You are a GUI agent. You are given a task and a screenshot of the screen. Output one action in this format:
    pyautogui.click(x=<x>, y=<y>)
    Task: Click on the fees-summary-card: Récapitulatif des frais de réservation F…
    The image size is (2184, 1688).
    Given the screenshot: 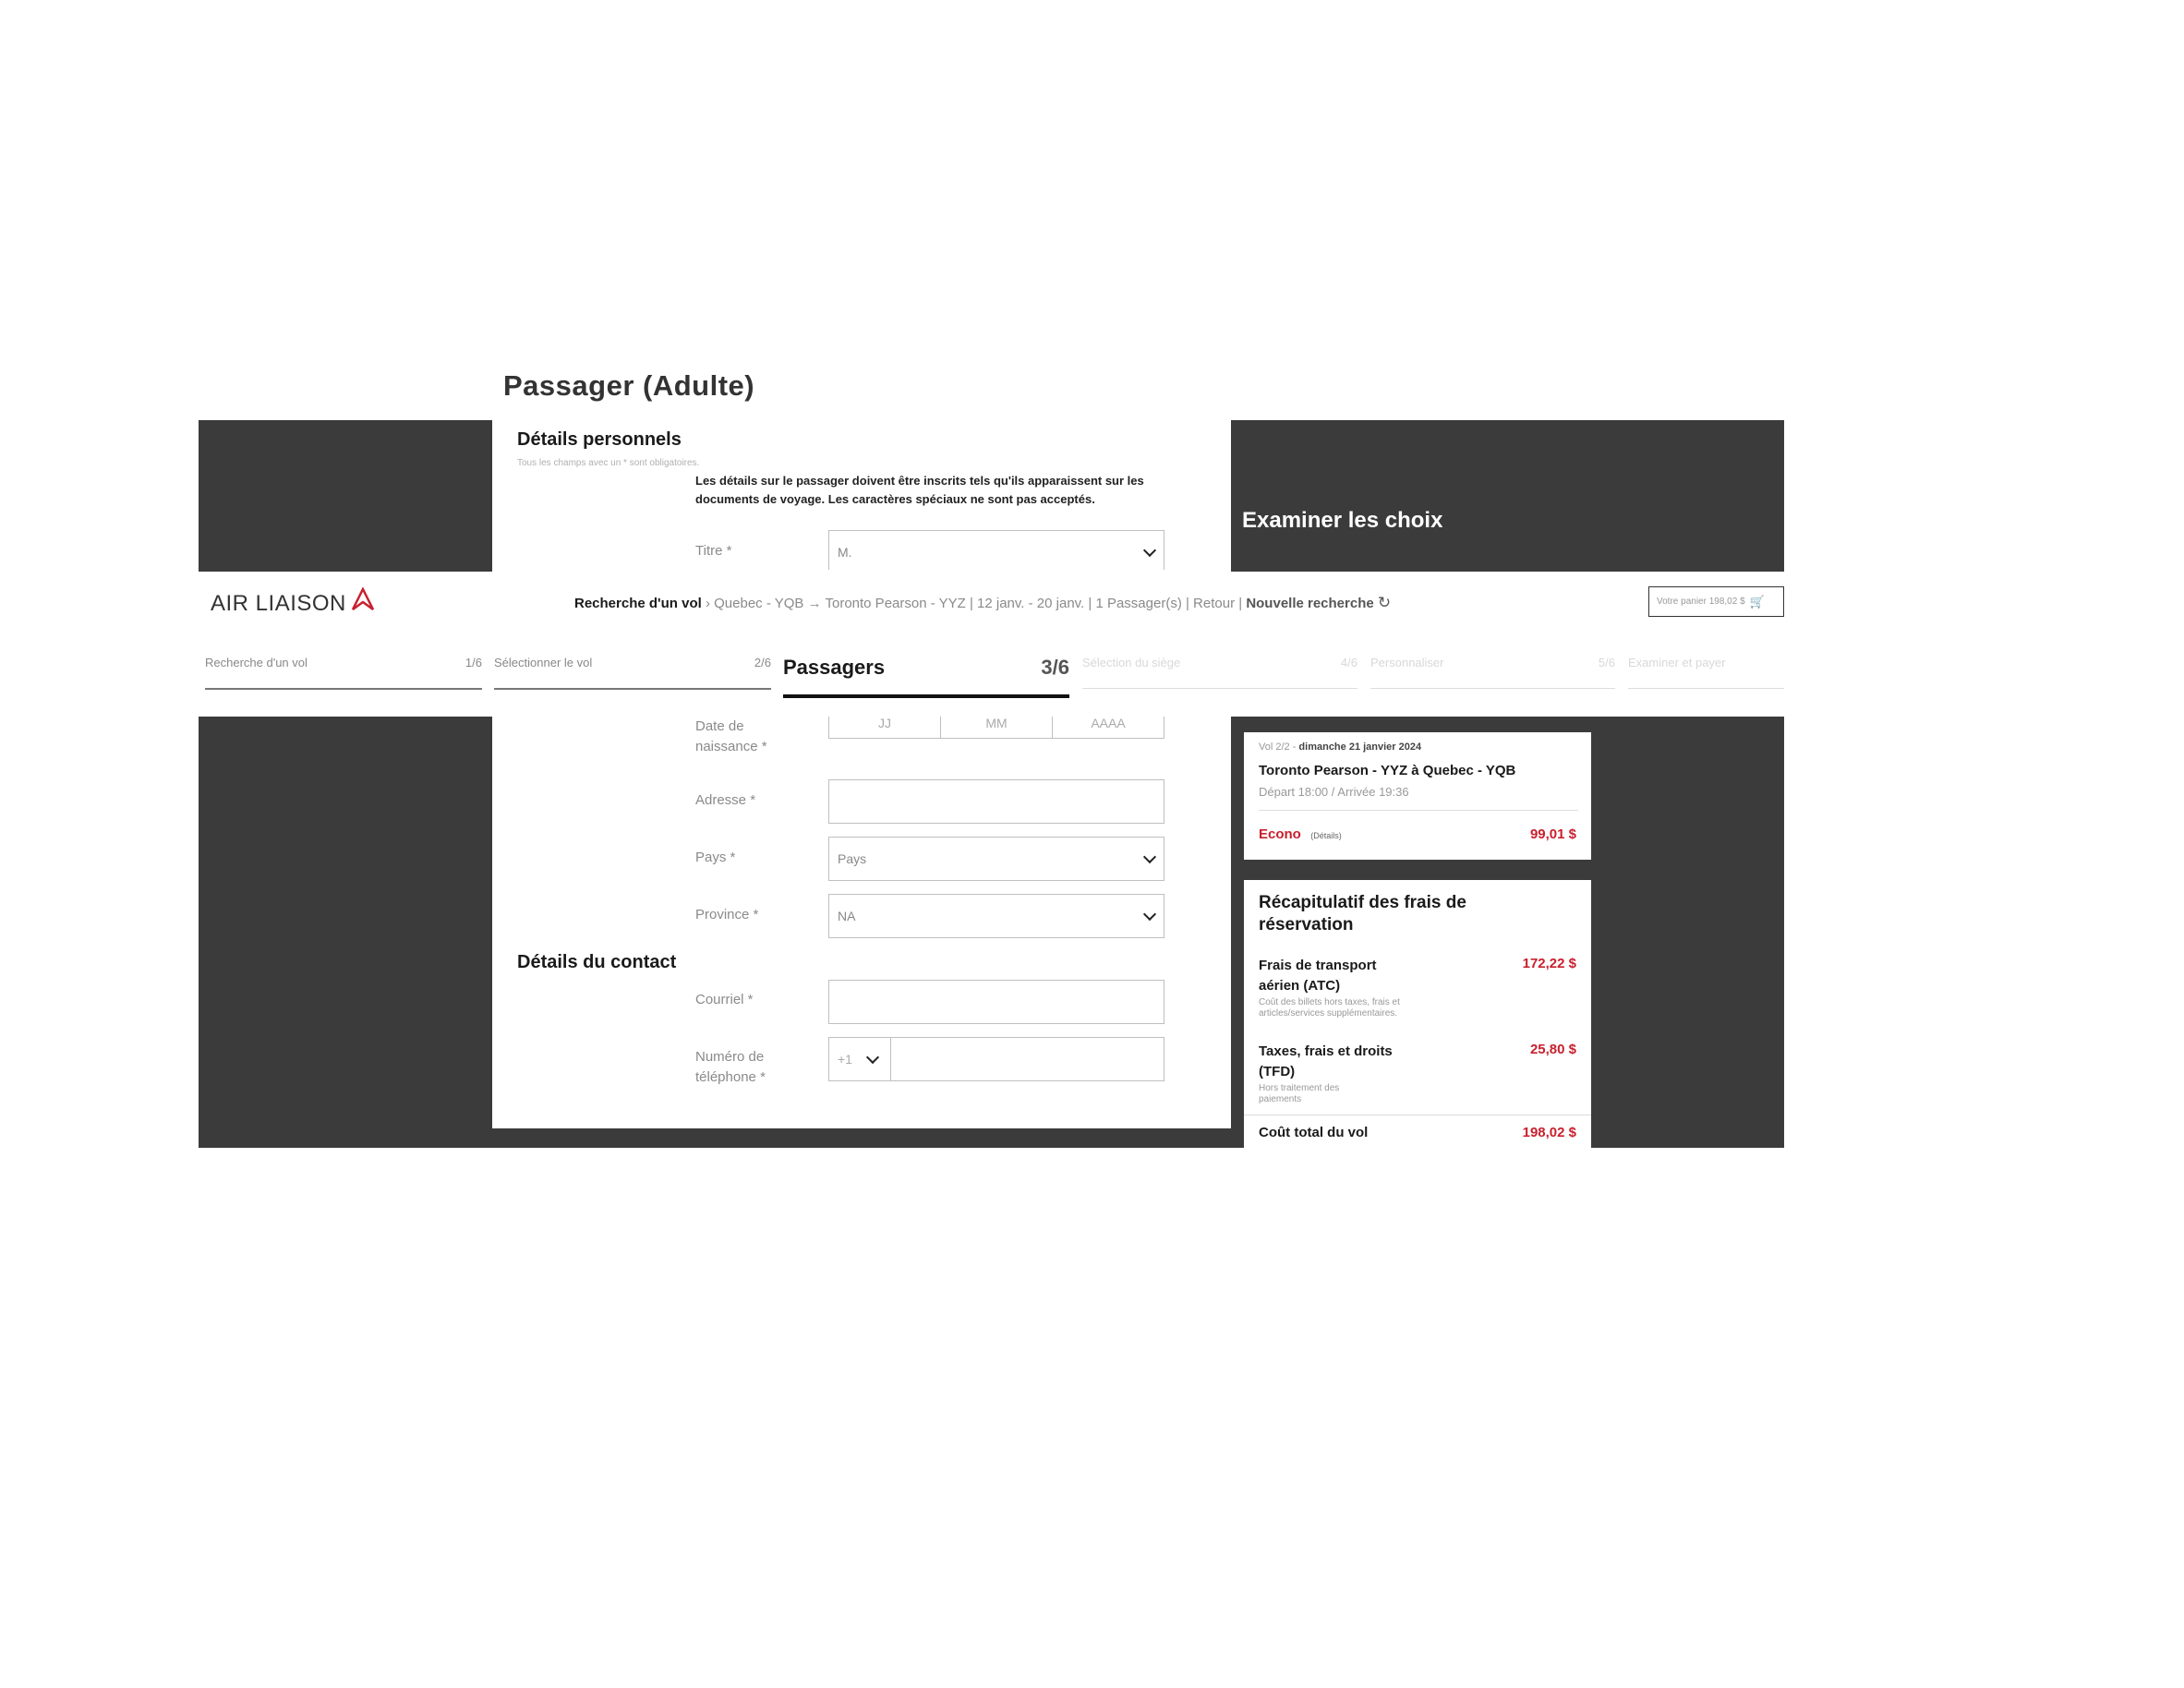 What is the action you would take?
    pyautogui.click(x=1417, y=1014)
    